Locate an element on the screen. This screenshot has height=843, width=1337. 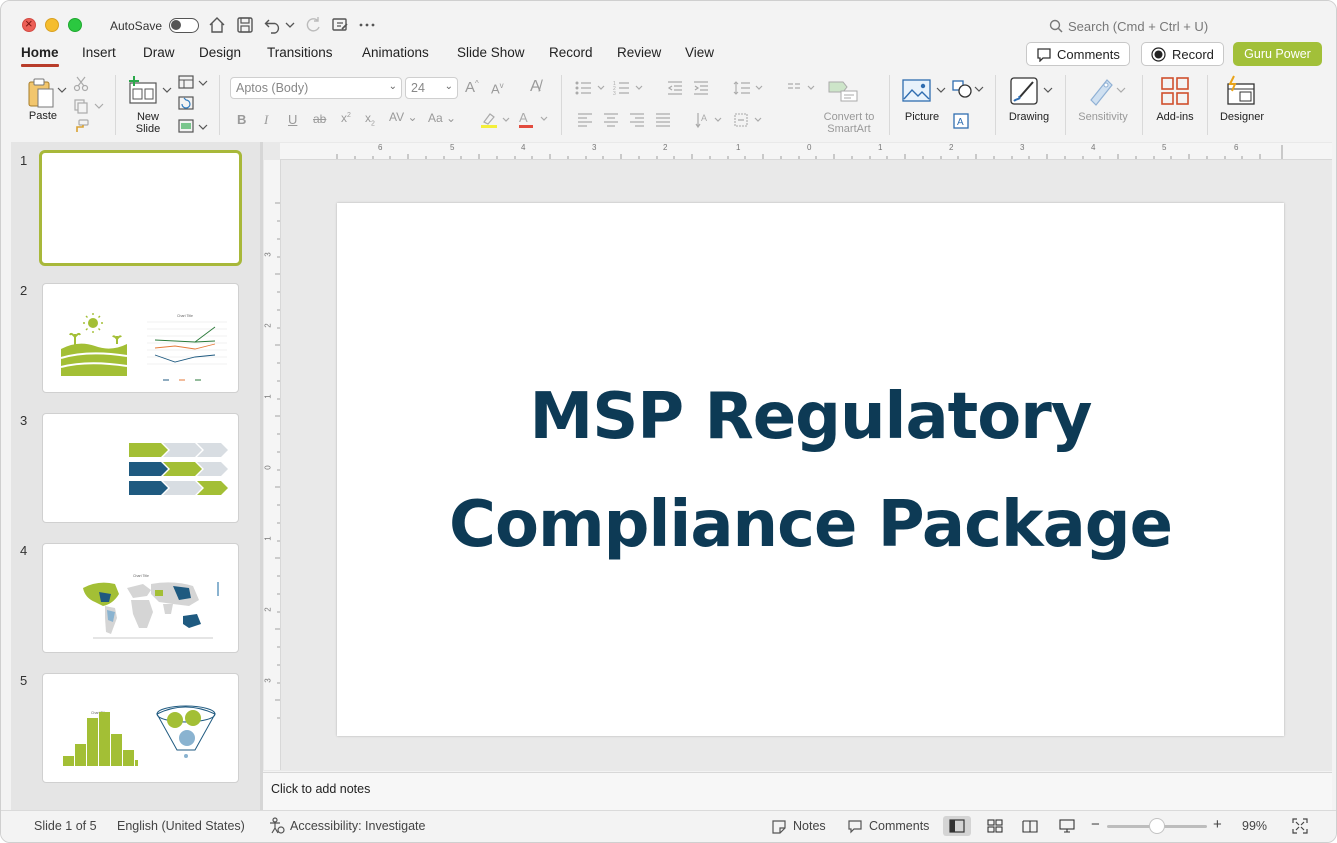
zoom-in-icon: + is located at coordinates (1217, 824).